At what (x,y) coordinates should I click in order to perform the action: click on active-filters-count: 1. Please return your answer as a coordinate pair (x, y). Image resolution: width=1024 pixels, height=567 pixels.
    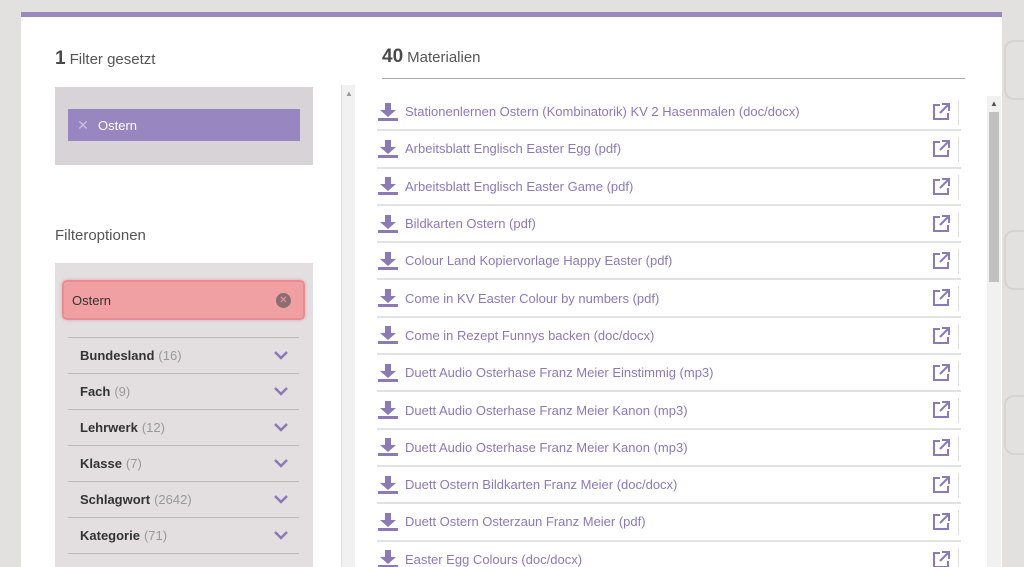
    Looking at the image, I should click on (60, 58).